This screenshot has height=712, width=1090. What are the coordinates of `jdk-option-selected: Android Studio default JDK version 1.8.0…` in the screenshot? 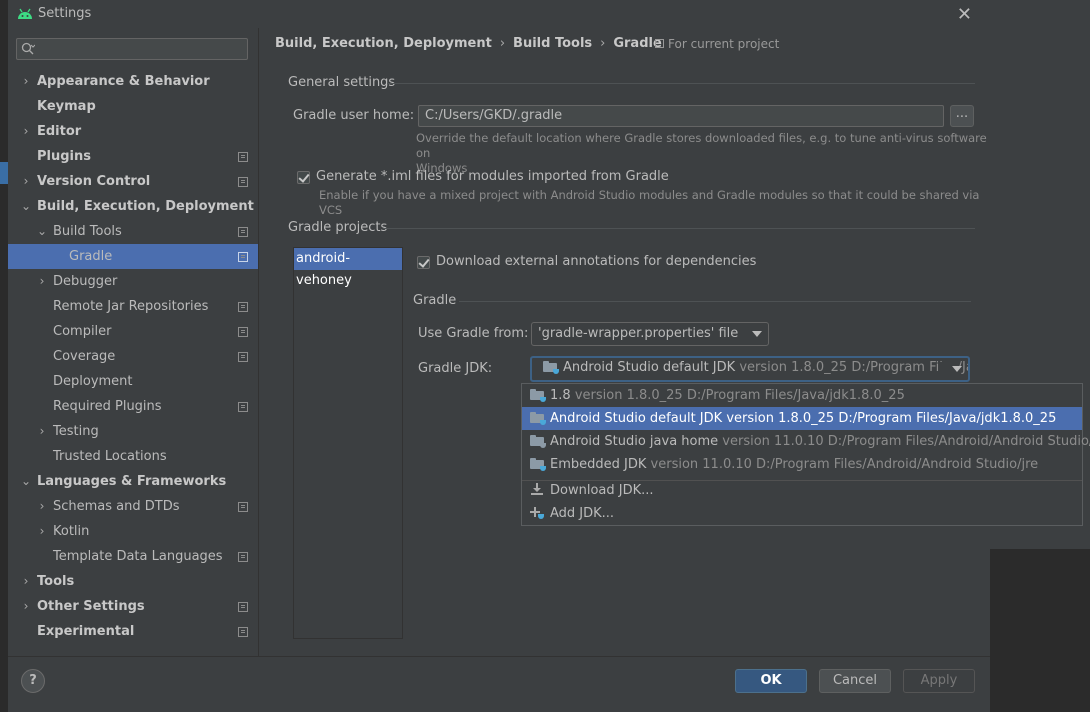 It's located at (802, 418).